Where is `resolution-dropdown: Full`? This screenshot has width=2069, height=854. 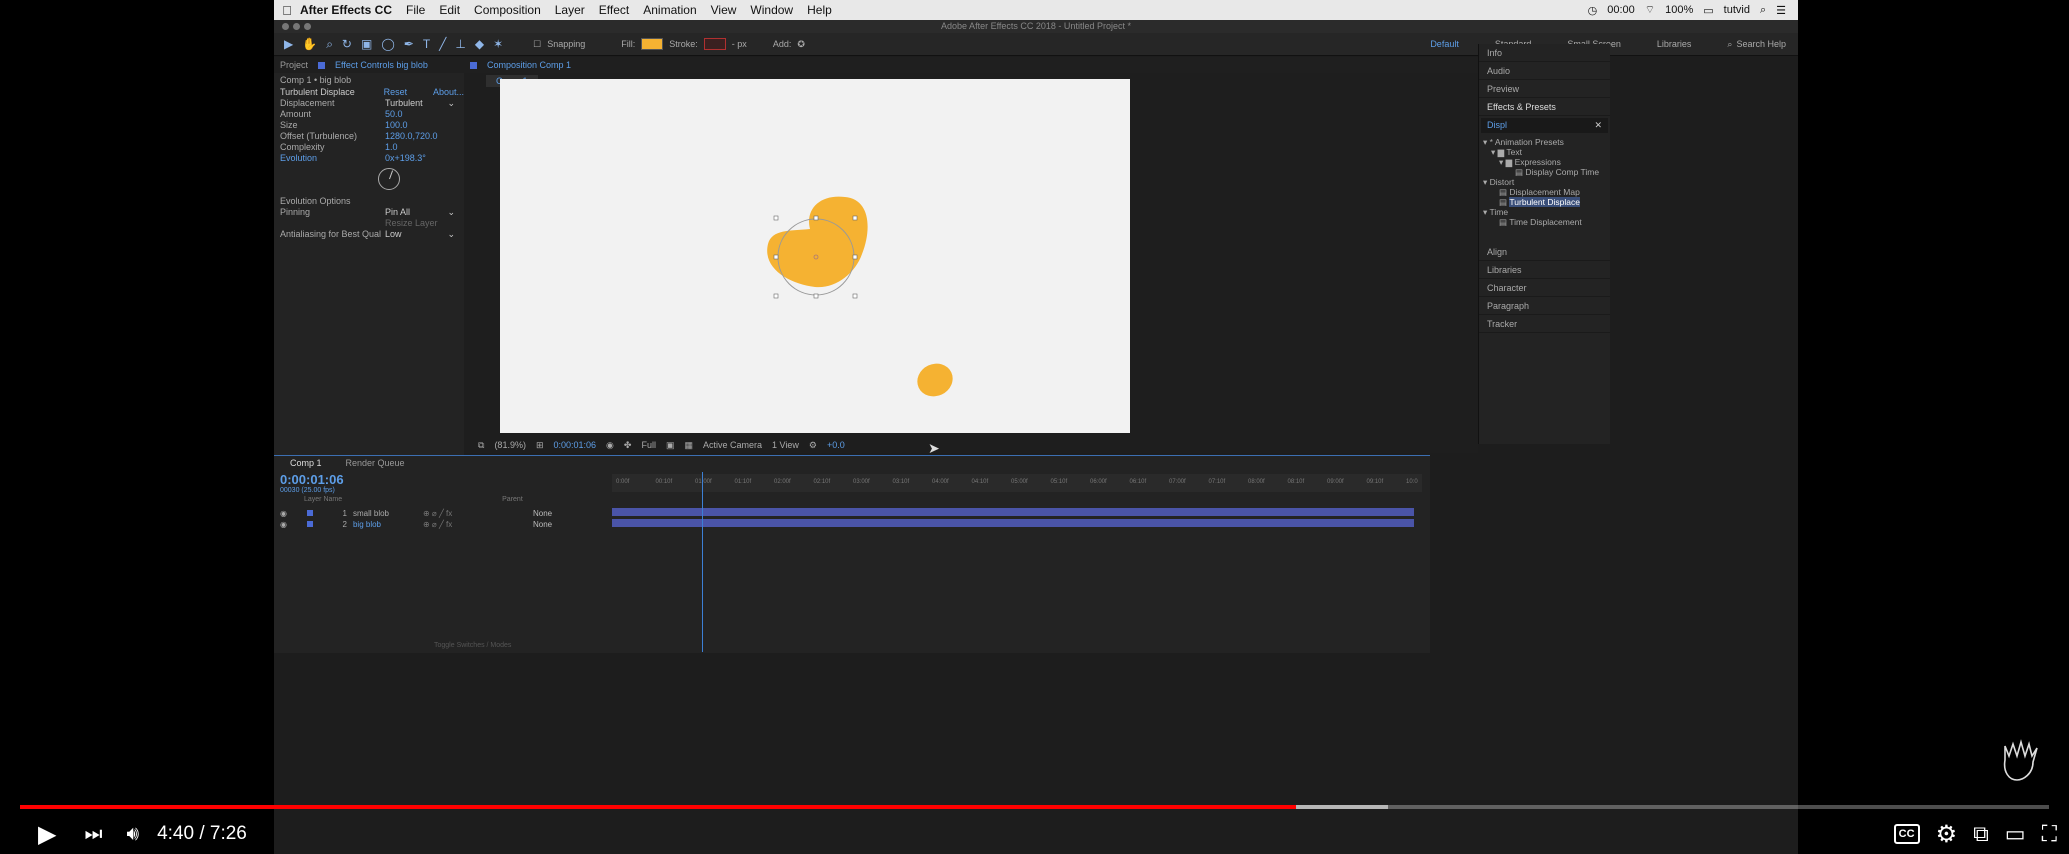
resolution-dropdown: Full is located at coordinates (648, 445).